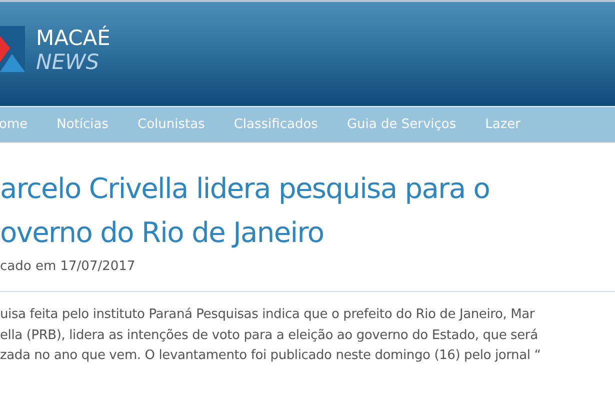 Image resolution: width=615 pixels, height=410 pixels. I want to click on publish-date: cado em 17/07/2017, so click(68, 266).